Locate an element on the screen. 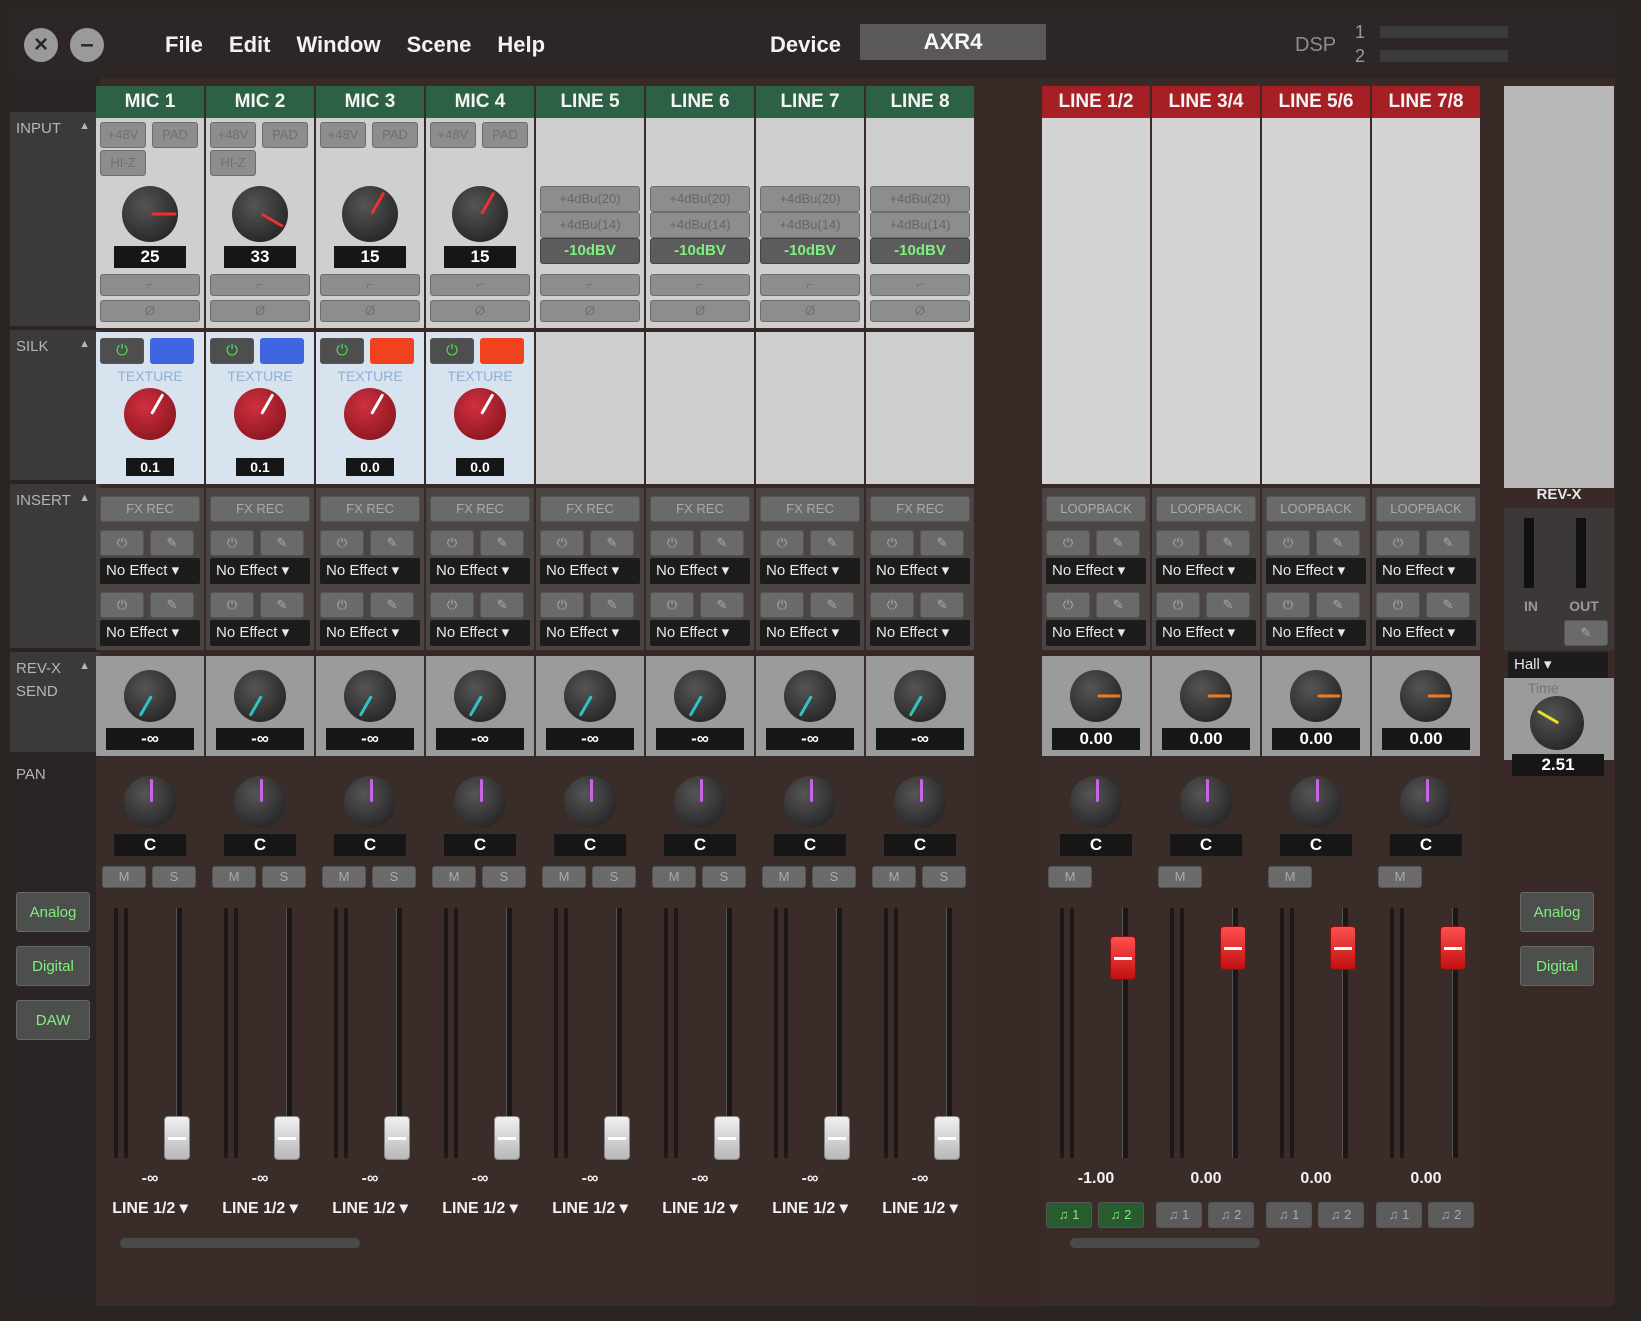  solo-button: S is located at coordinates (614, 877).